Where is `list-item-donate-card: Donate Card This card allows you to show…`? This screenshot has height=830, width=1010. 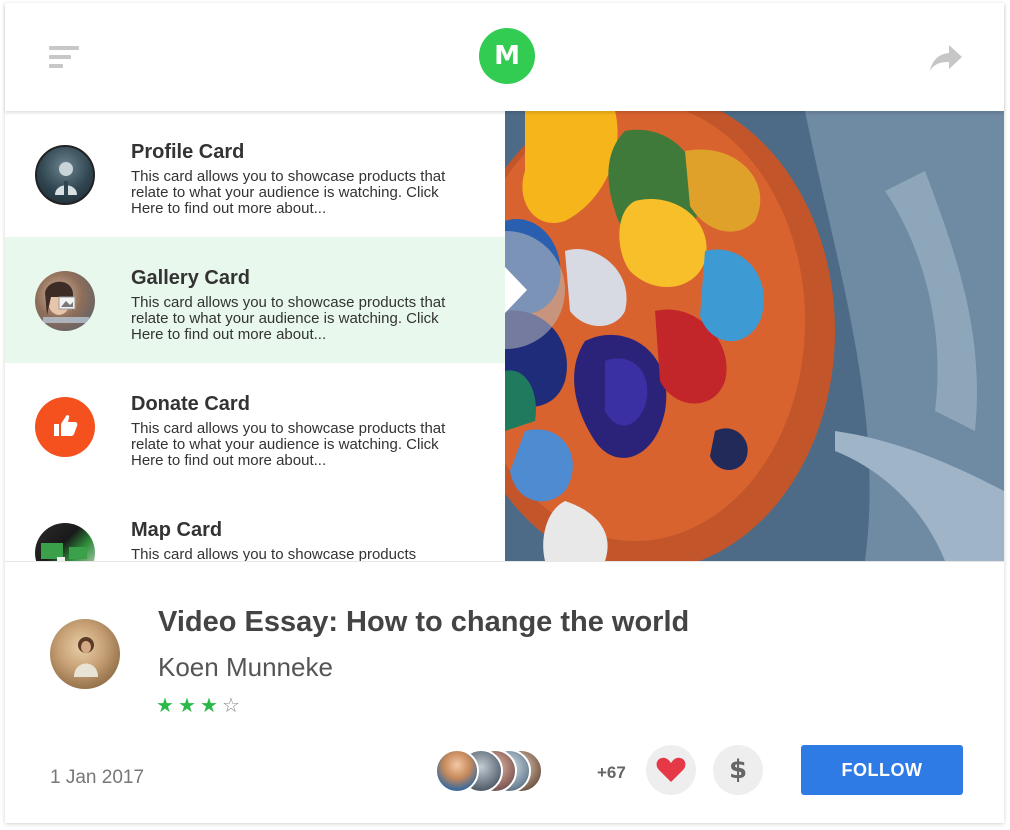 list-item-donate-card: Donate Card This card allows you to show… is located at coordinates (255, 426).